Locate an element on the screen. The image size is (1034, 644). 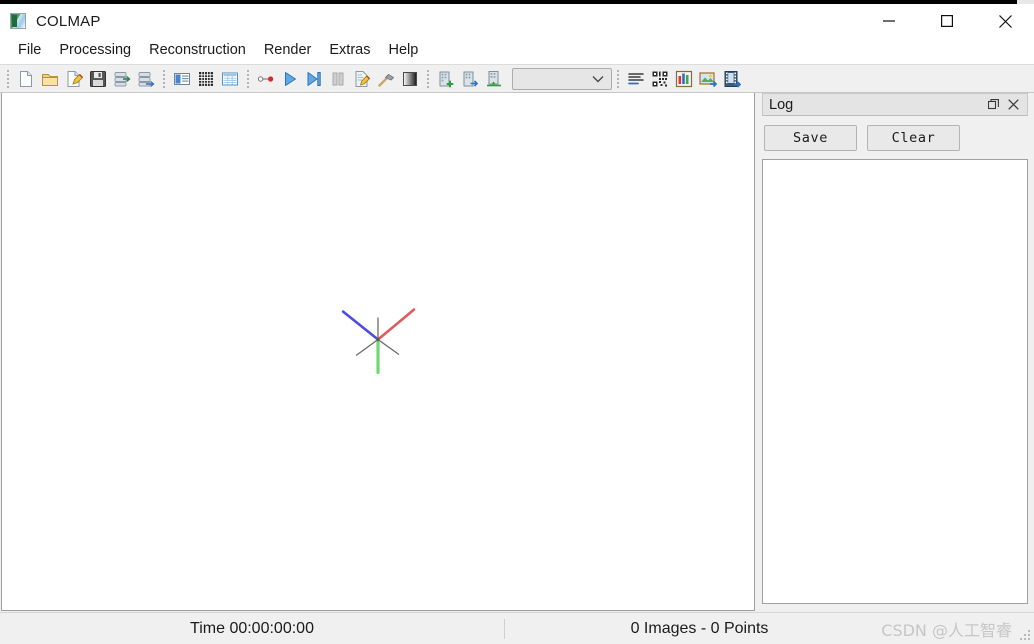
feature-extraction-button is located at coordinates (182, 79).